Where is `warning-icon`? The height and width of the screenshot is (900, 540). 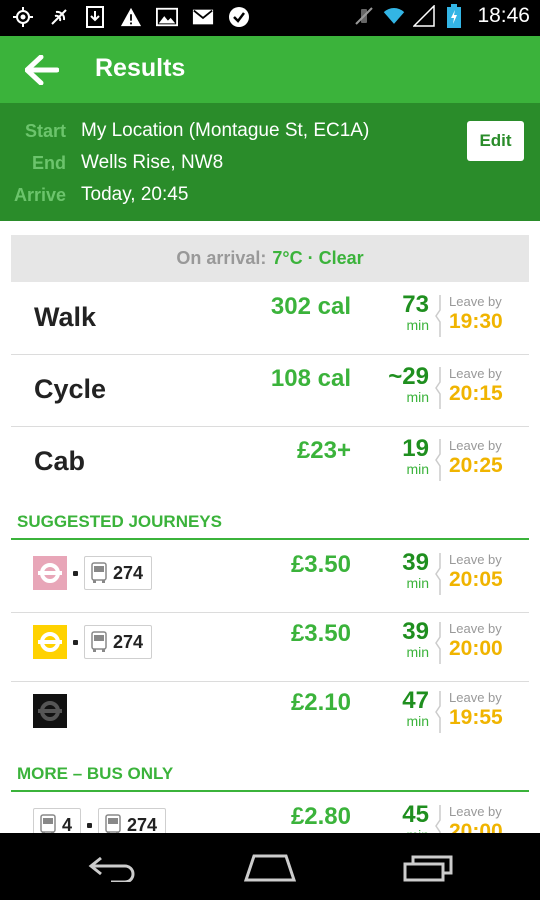
warning-icon is located at coordinates (131, 17).